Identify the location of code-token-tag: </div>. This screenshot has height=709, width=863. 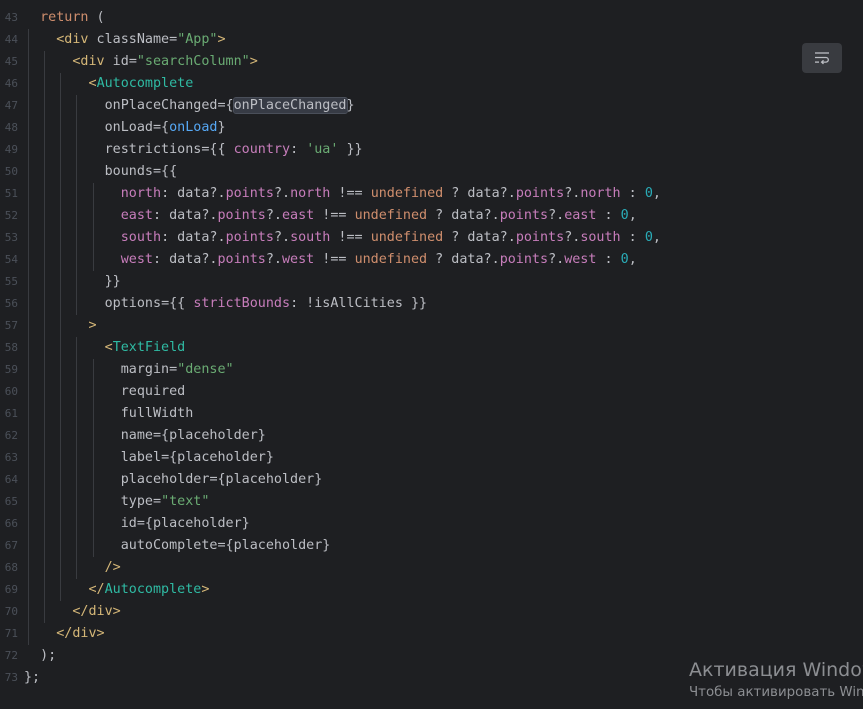
(80, 633).